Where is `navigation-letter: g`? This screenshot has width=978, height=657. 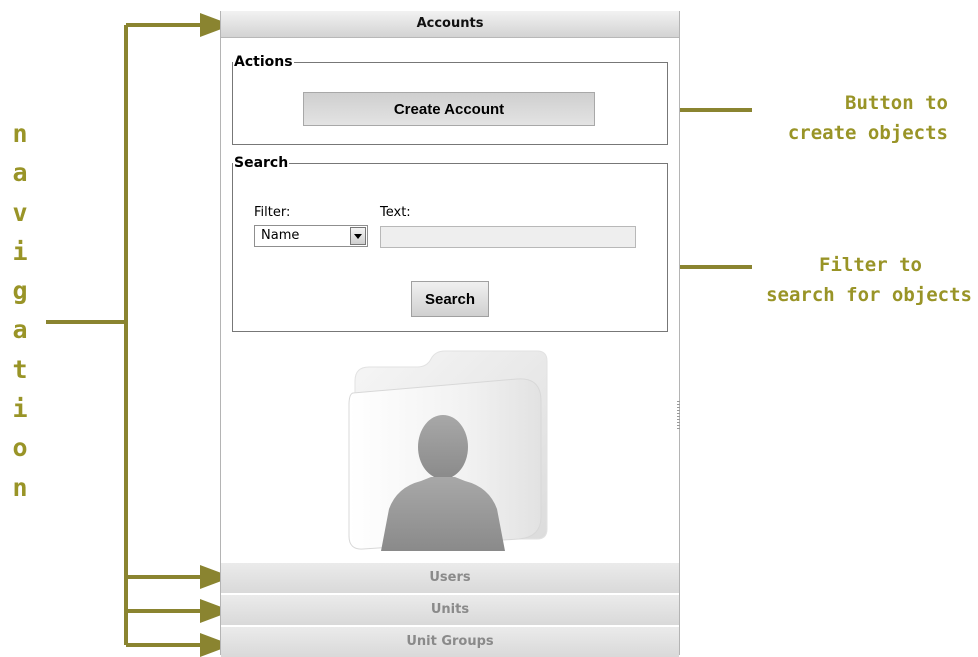 navigation-letter: g is located at coordinates (20, 291).